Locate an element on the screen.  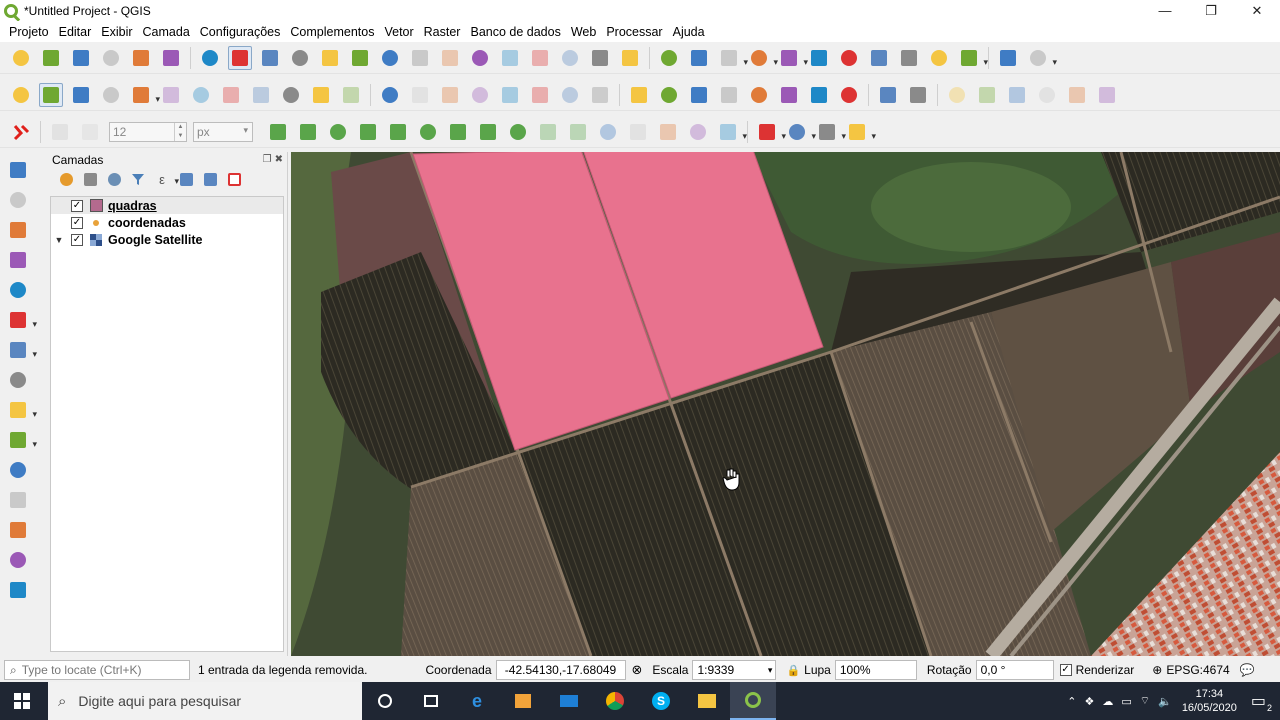
snapping-icon is located at coordinates (21, 132).